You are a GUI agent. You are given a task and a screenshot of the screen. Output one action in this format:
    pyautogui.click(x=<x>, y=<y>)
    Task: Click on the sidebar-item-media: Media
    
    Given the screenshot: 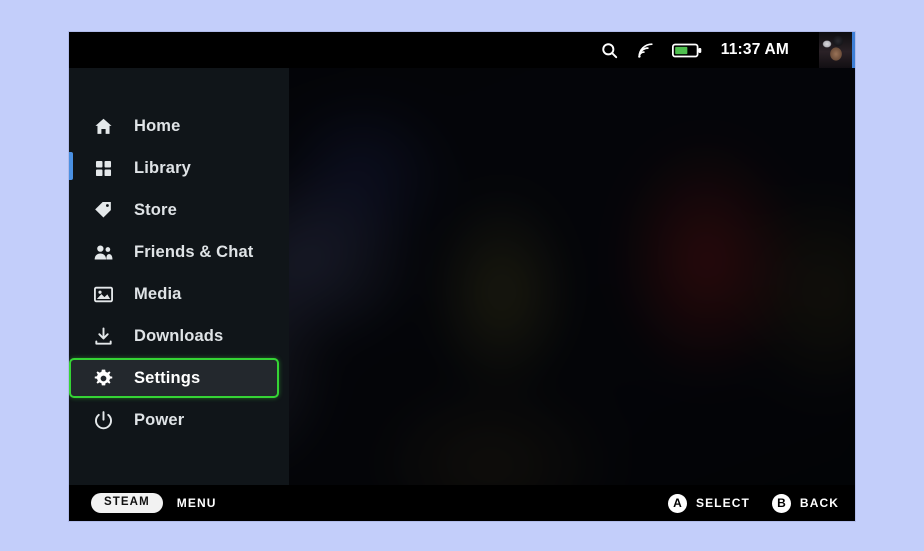 What is the action you would take?
    pyautogui.click(x=174, y=294)
    